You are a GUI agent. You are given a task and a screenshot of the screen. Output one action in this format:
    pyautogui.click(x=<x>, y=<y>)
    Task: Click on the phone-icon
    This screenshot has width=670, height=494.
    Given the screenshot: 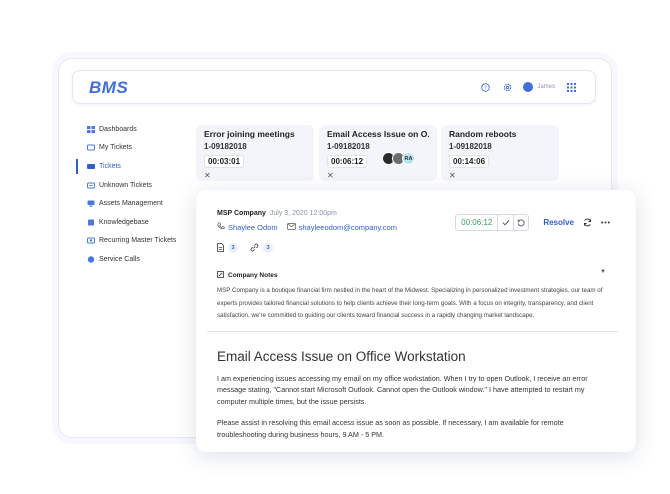 What is the action you would take?
    pyautogui.click(x=221, y=227)
    